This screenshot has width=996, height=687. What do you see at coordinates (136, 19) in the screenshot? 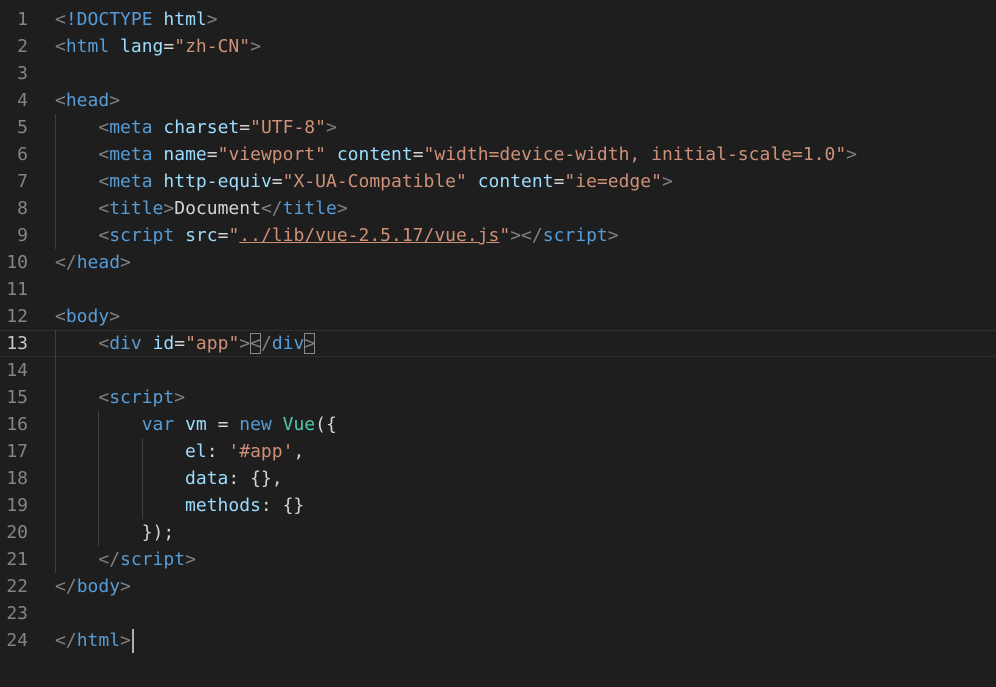
I see `code-text: <!DOCTYPE html>` at bounding box center [136, 19].